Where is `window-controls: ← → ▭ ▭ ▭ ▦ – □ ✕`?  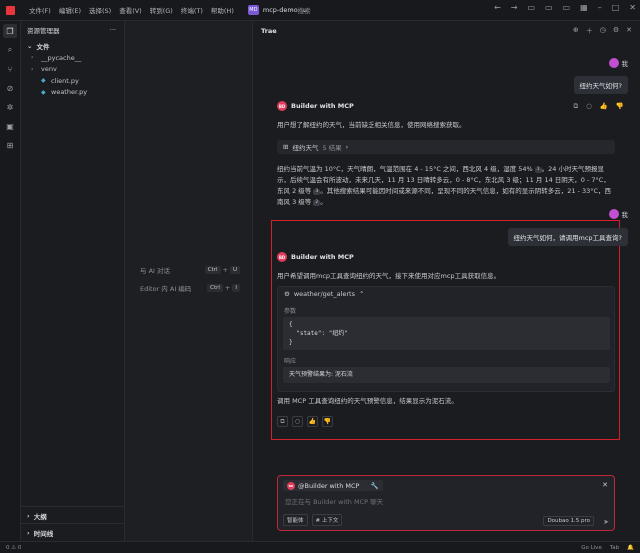 window-controls: ← → ▭ ▭ ▭ ▦ – □ ✕ is located at coordinates (565, 7).